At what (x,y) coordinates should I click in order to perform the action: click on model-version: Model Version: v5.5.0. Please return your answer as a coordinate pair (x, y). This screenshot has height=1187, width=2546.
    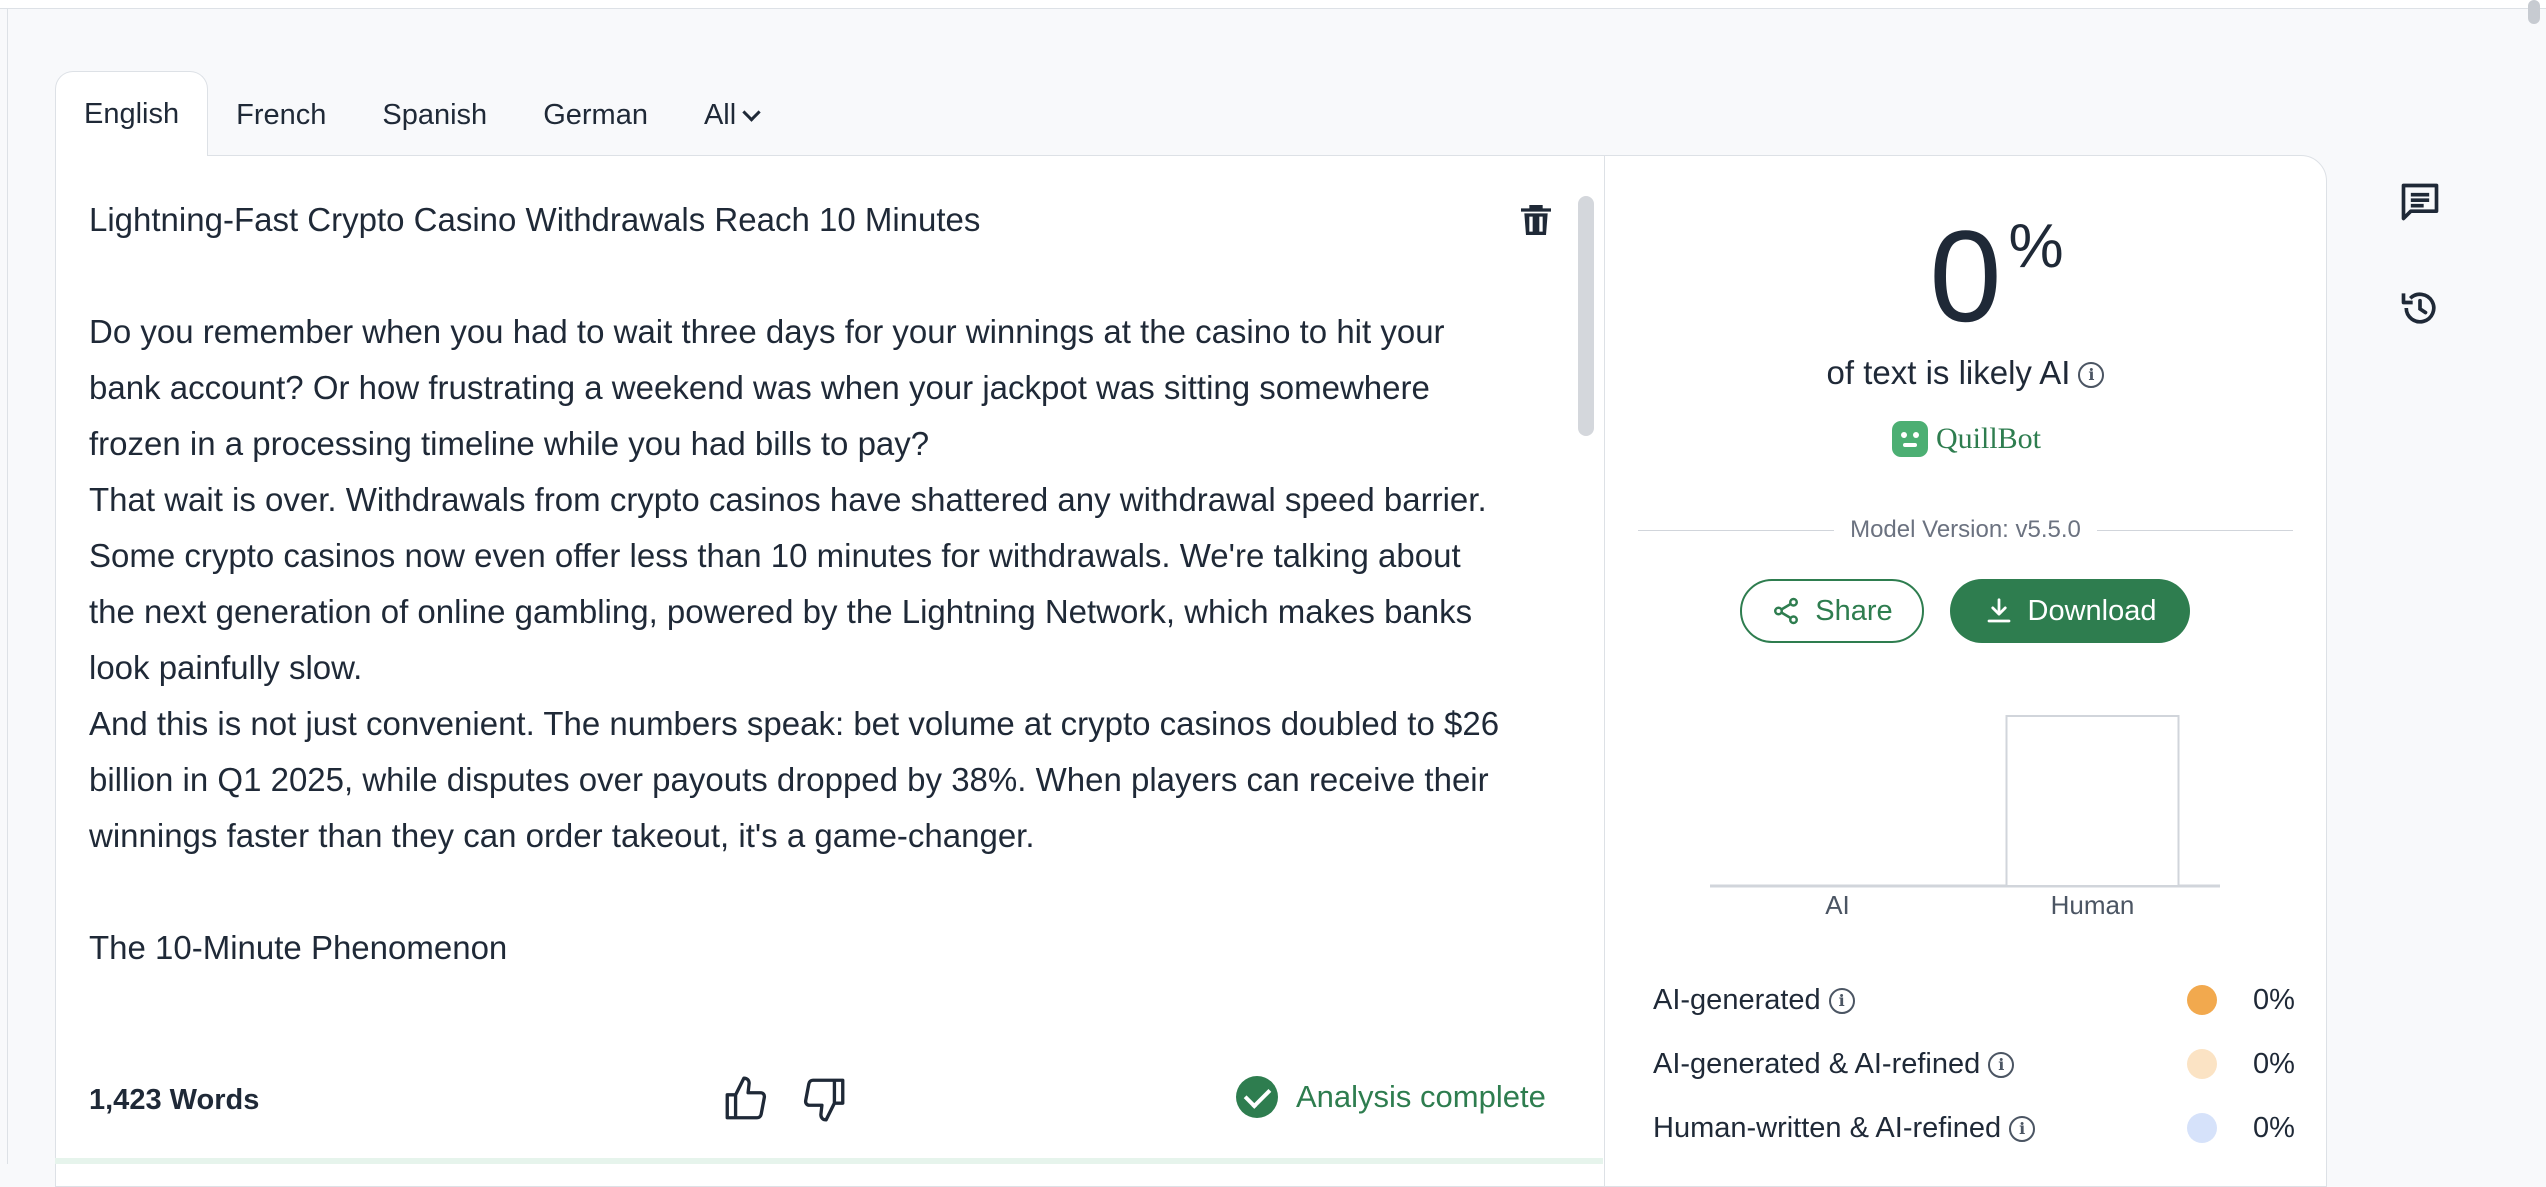
    Looking at the image, I should click on (1965, 530).